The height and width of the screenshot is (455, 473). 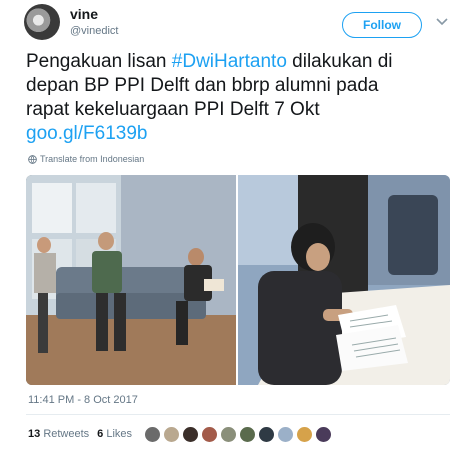 I want to click on follow-button: Follow, so click(x=382, y=25).